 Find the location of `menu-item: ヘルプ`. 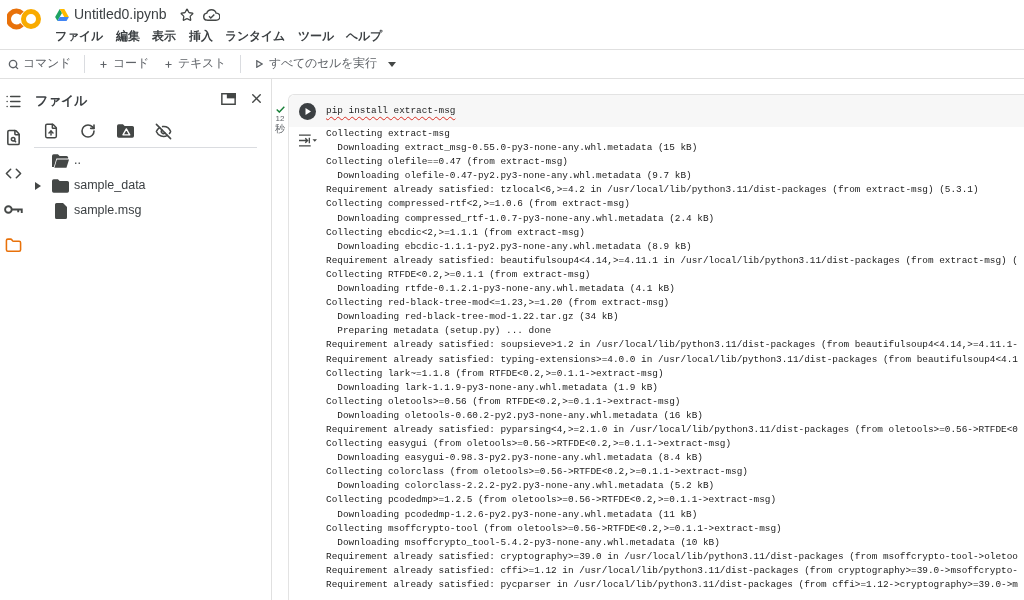

menu-item: ヘルプ is located at coordinates (364, 36).